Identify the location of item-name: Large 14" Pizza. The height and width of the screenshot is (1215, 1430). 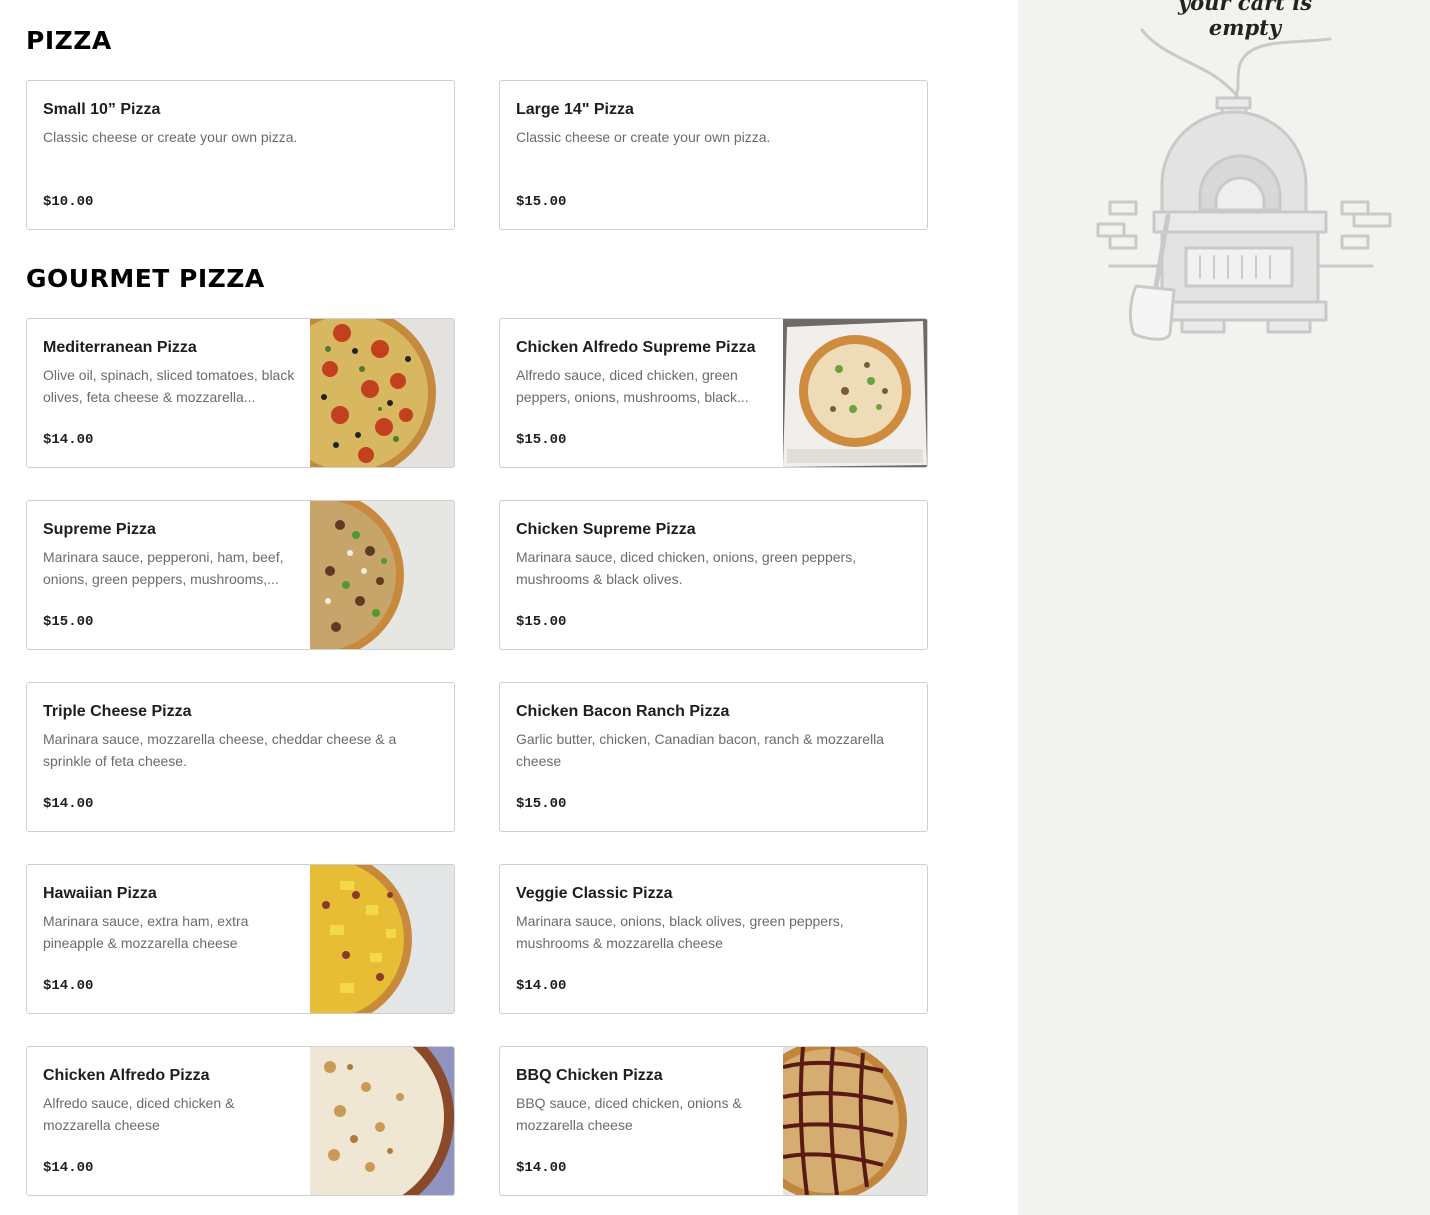
(575, 109).